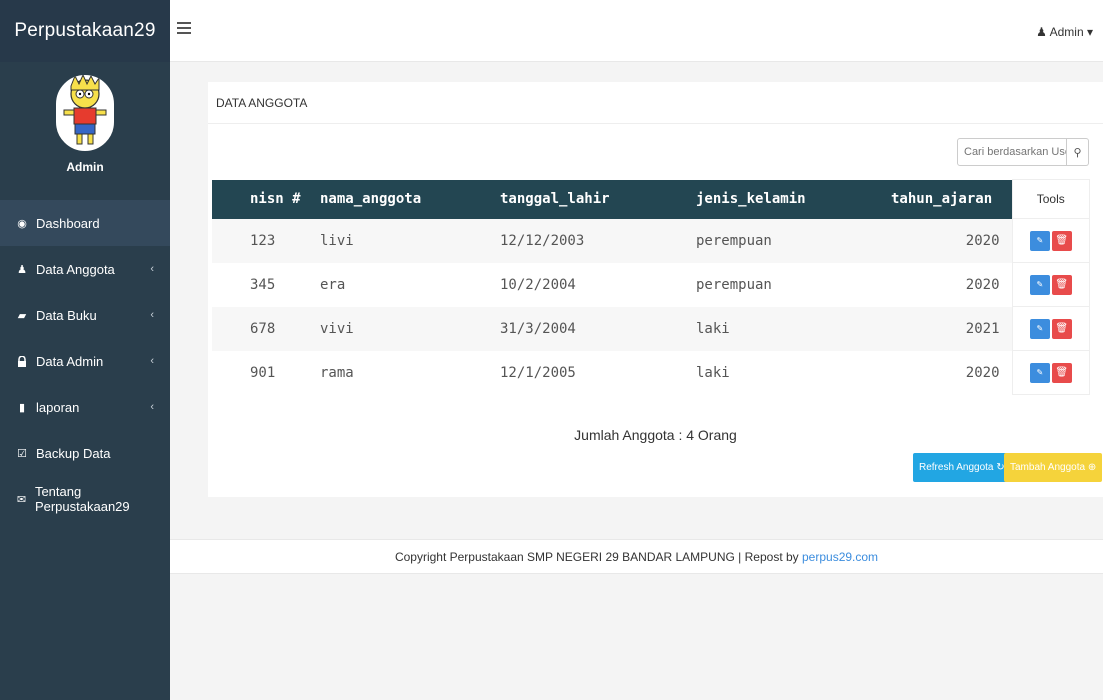 Image resolution: width=1103 pixels, height=700 pixels. I want to click on search-input, so click(1012, 152).